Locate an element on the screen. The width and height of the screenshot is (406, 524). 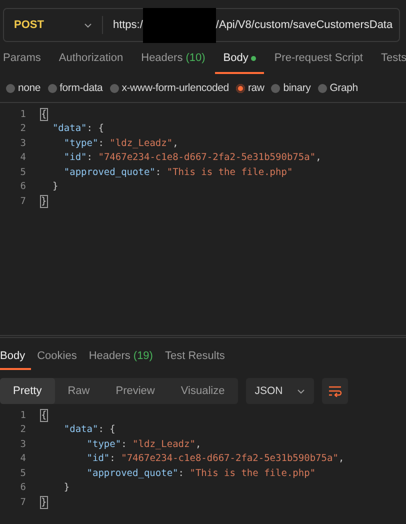
view-mode-tab: Visualize is located at coordinates (203, 391).